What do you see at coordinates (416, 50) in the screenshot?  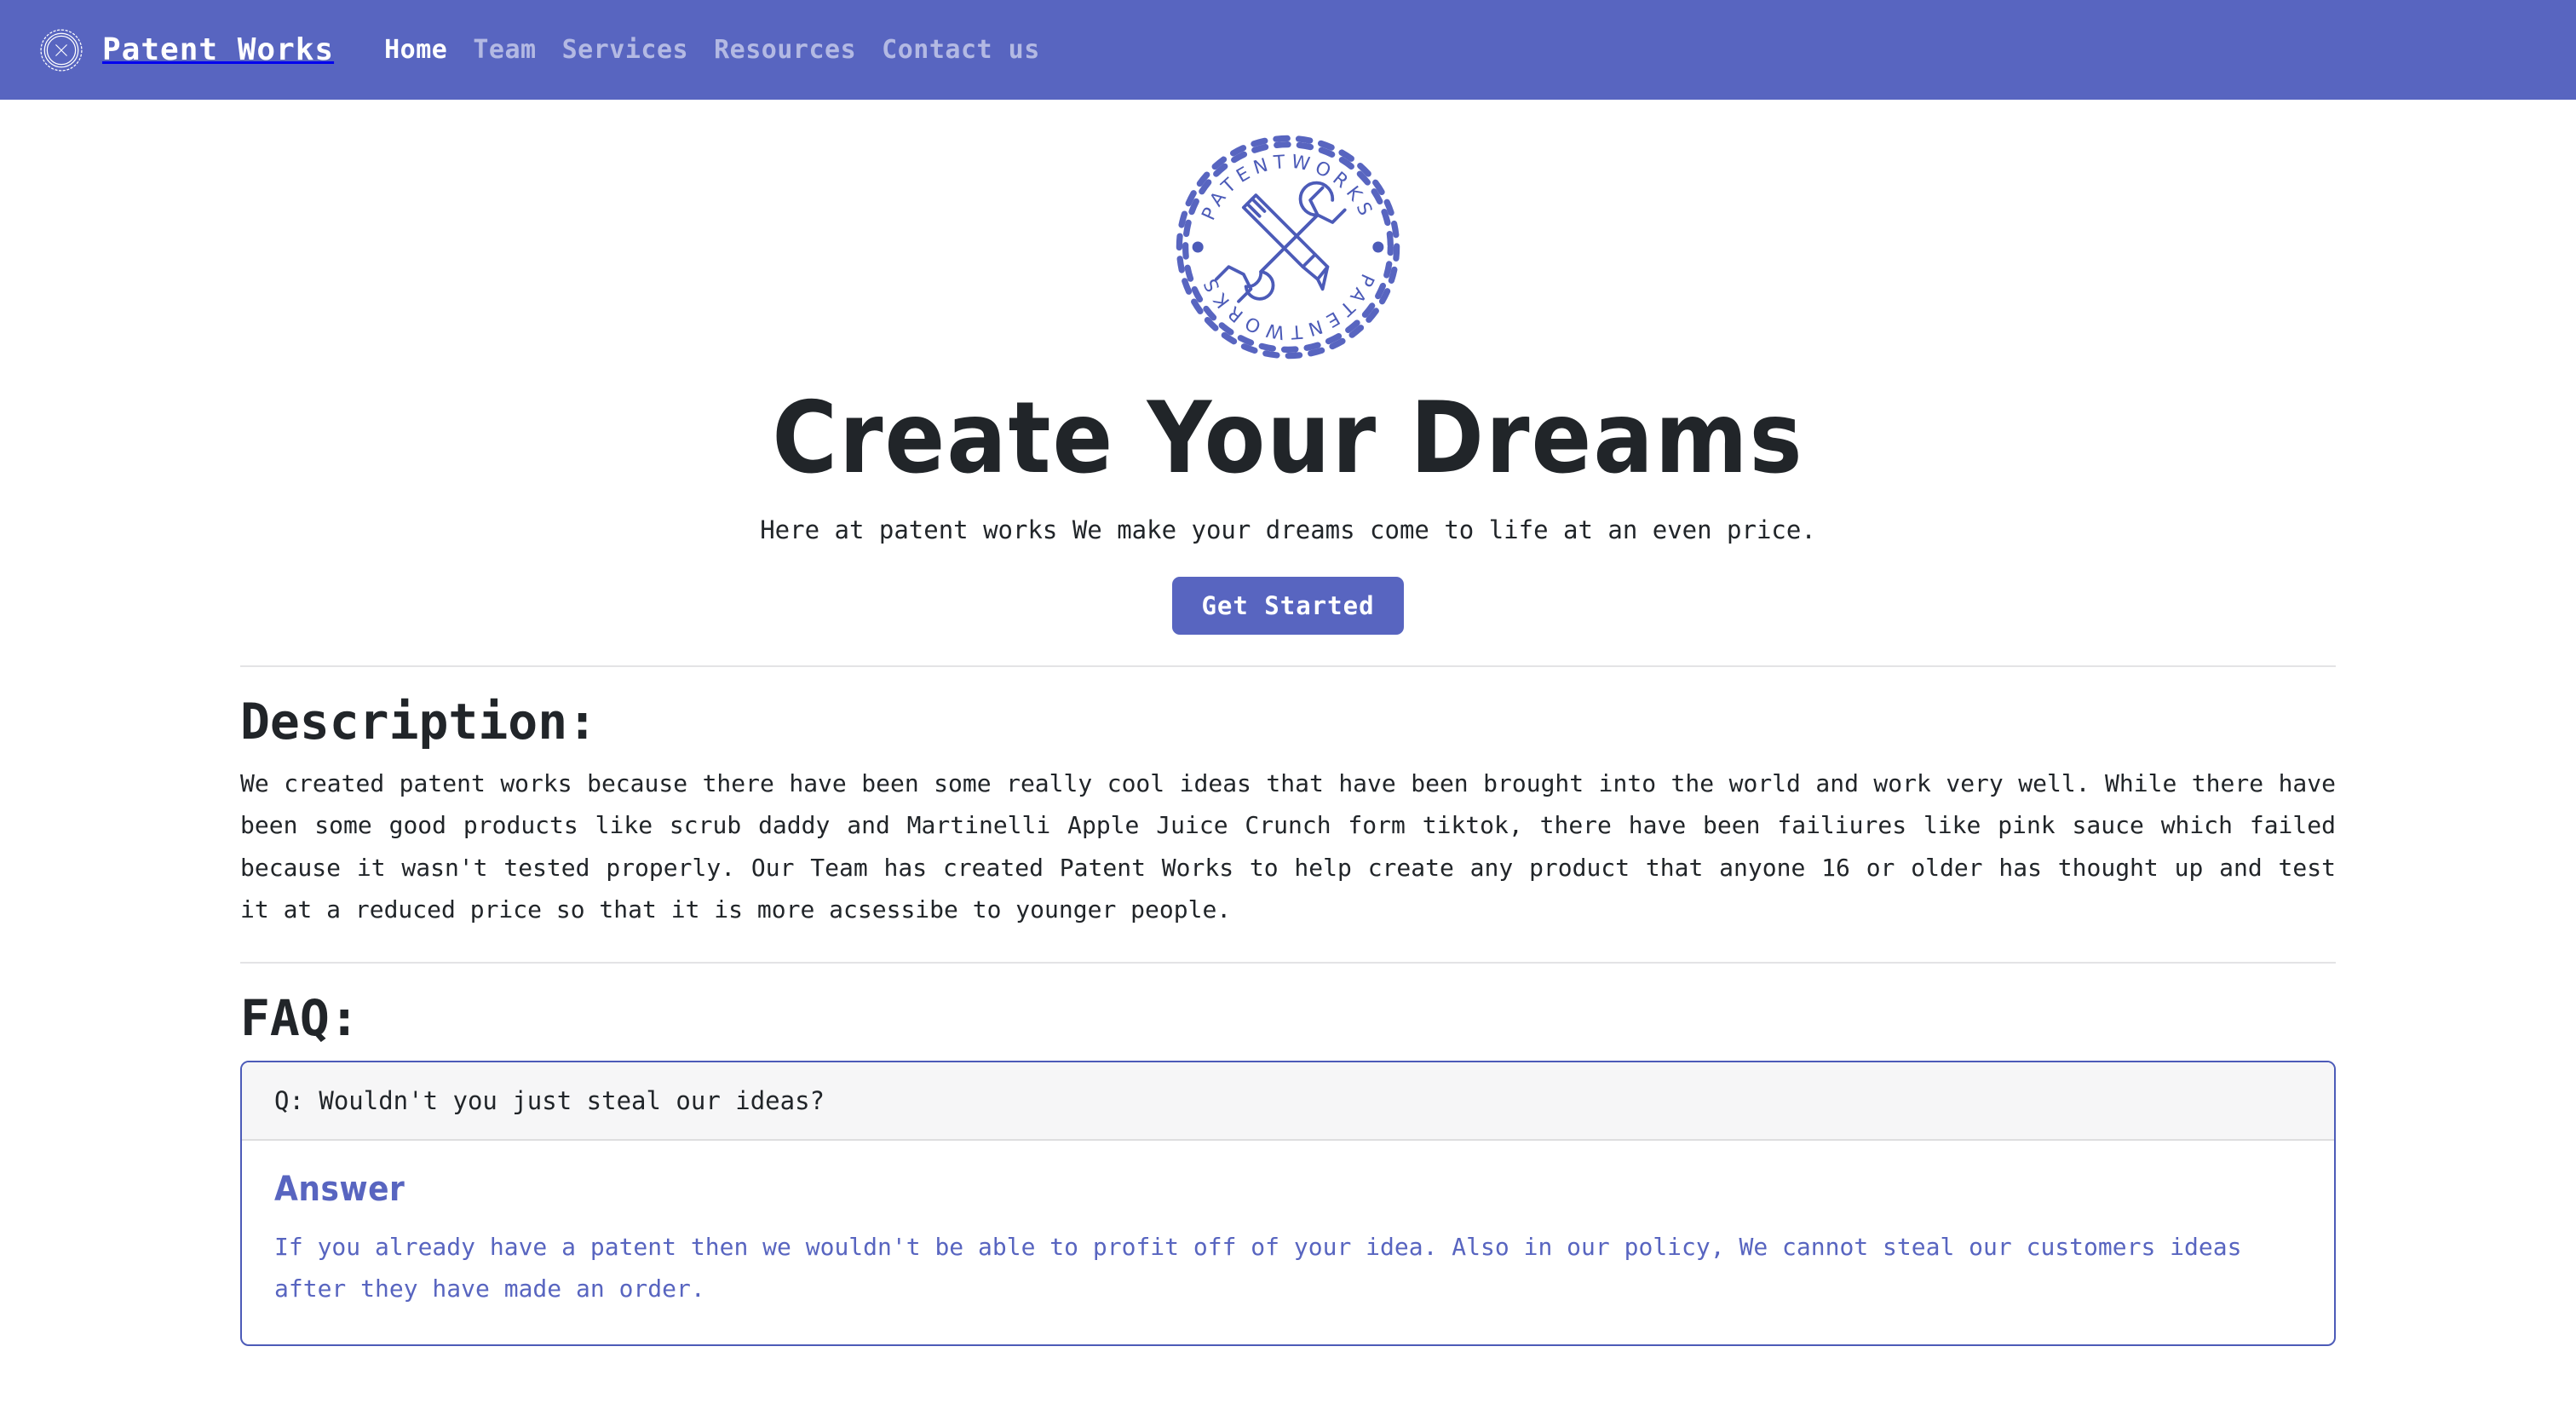 I see `nav-link-home: Home` at bounding box center [416, 50].